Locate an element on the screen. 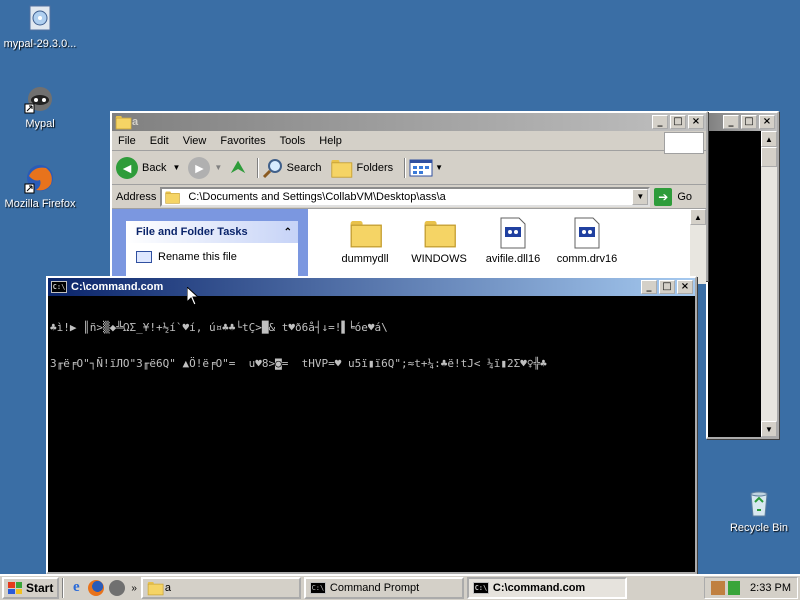 The height and width of the screenshot is (600, 800). vertical-scrollbar: ▲ is located at coordinates (698, 246).